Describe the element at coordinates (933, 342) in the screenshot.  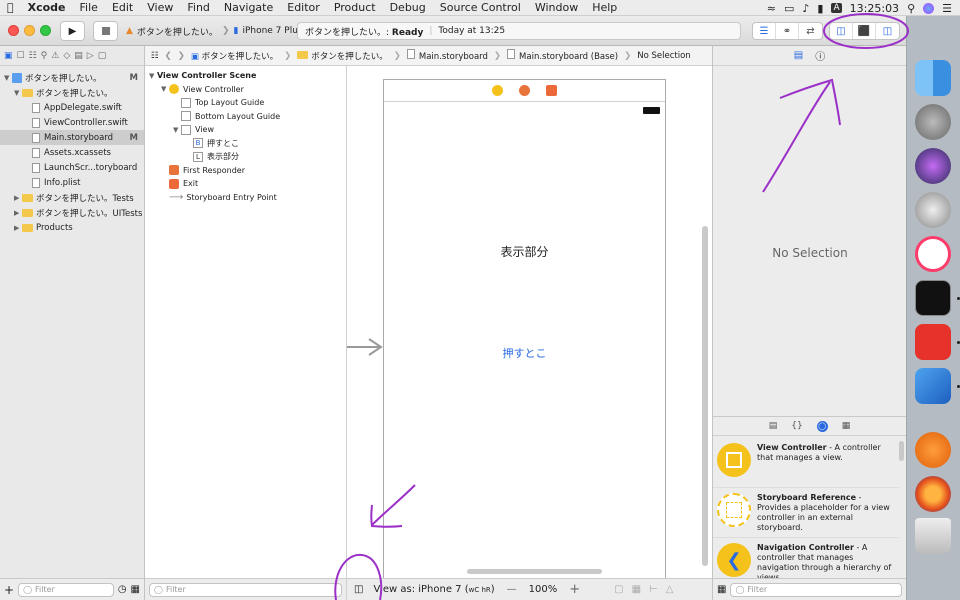
I see `vivaldi-icon` at that location.